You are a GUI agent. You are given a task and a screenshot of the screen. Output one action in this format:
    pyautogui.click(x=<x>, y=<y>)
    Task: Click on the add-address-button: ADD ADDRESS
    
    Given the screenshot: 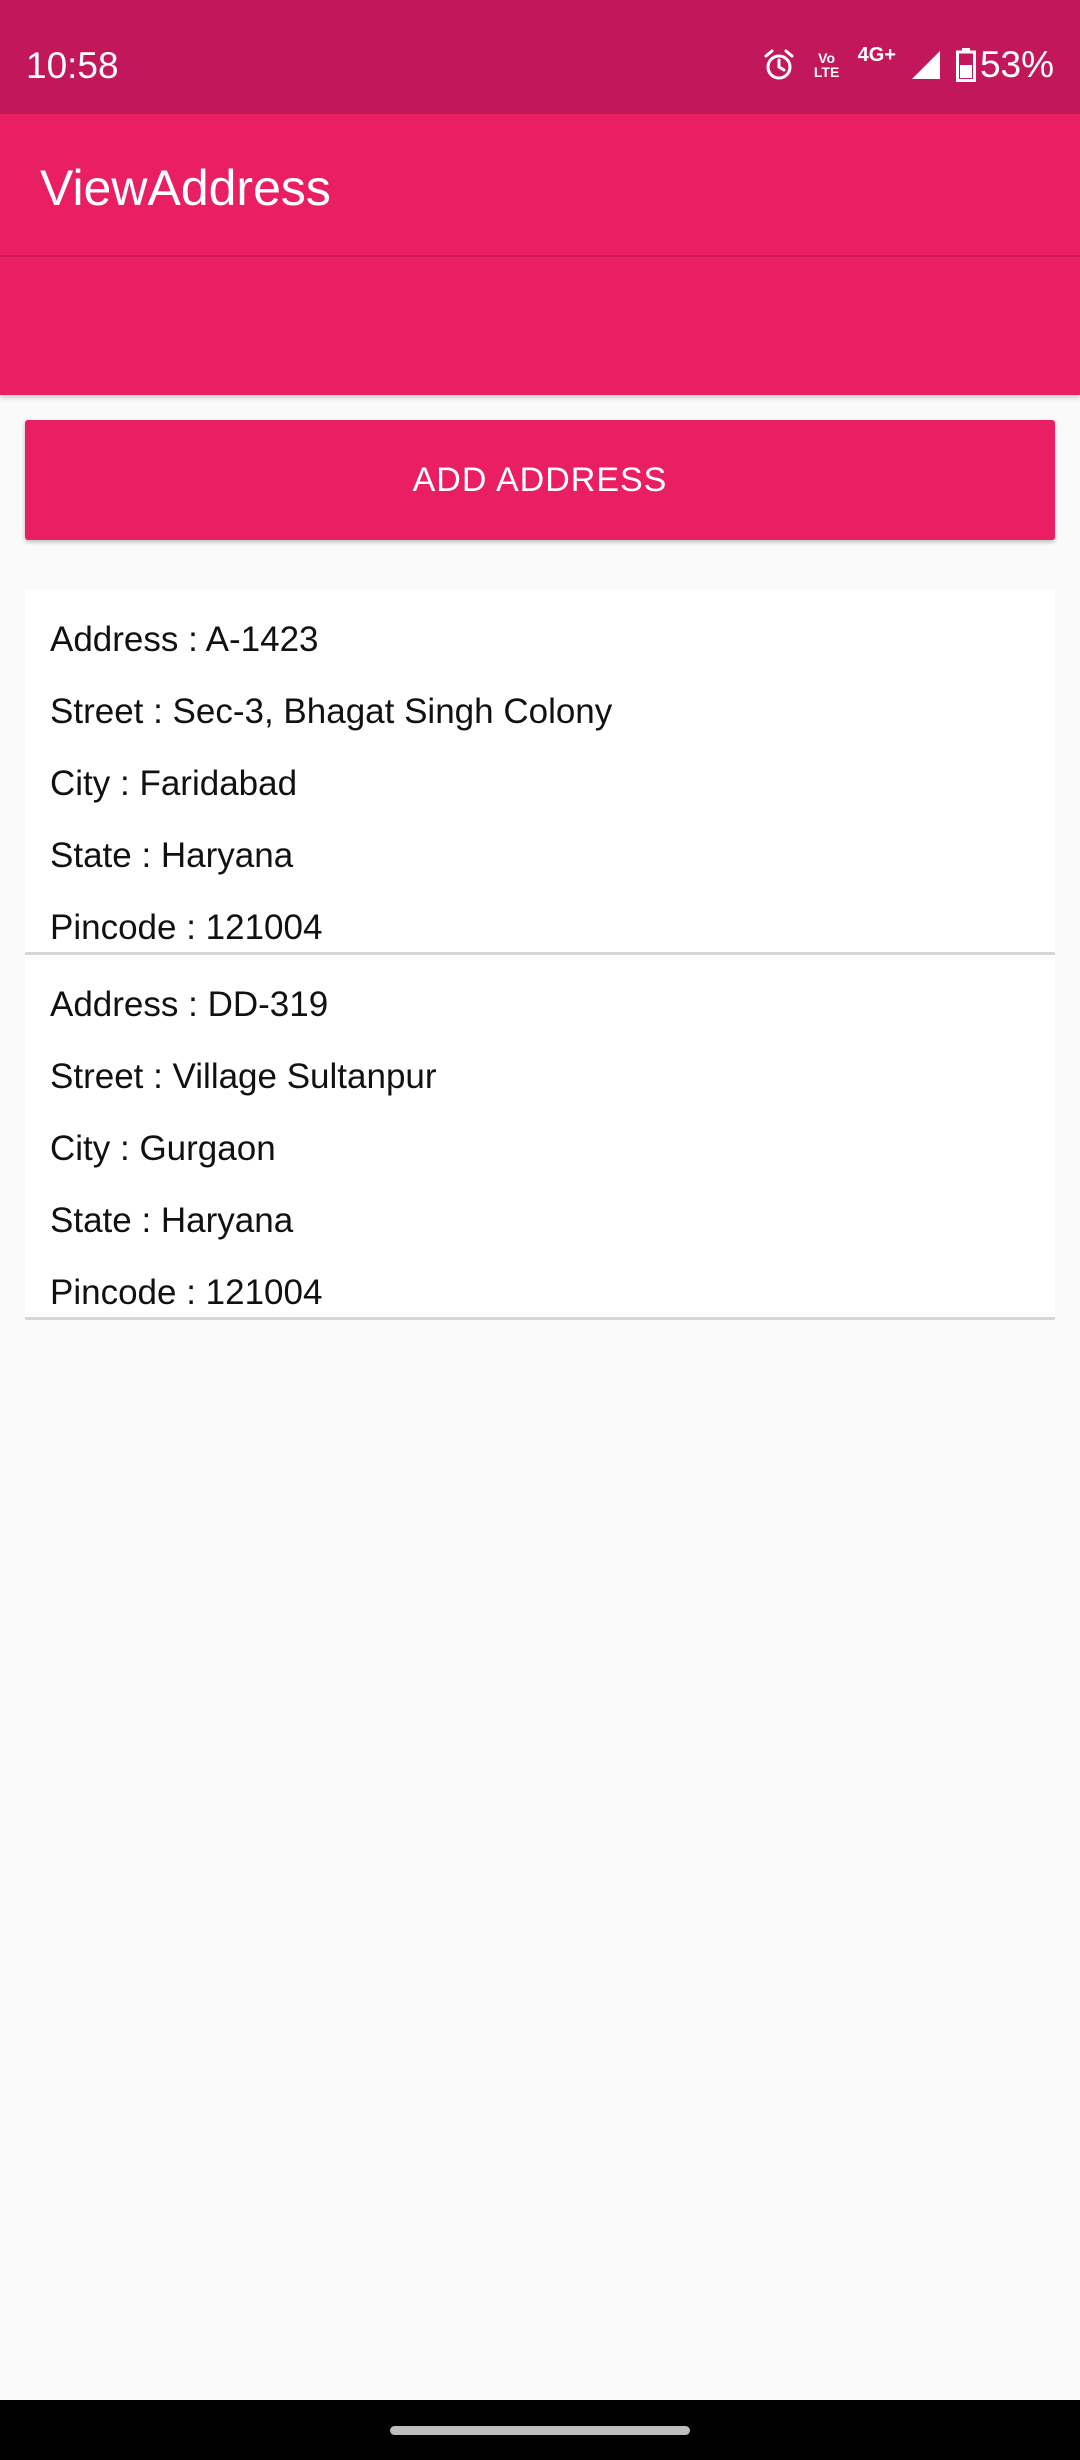 What is the action you would take?
    pyautogui.click(x=540, y=480)
    